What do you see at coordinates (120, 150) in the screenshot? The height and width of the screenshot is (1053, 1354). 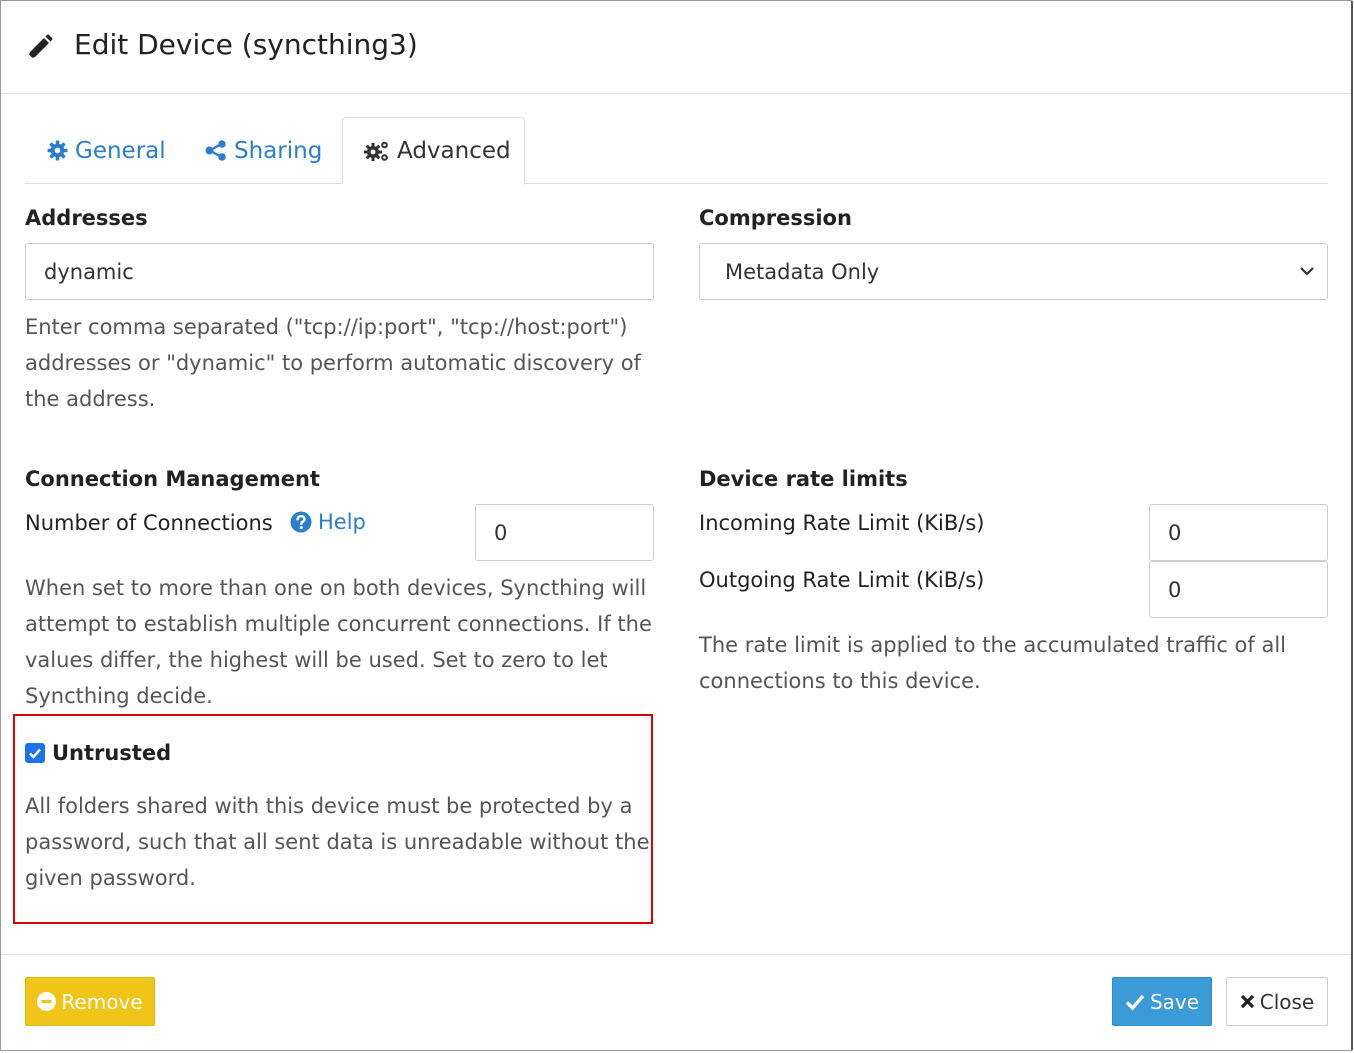 I see `tab-general-label: General` at bounding box center [120, 150].